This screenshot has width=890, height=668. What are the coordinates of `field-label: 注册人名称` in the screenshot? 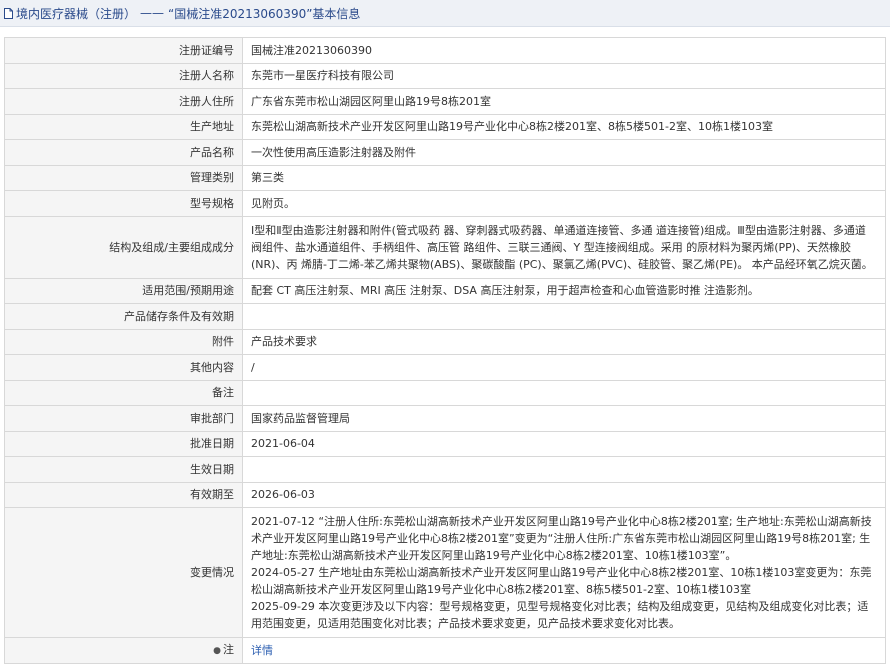 It's located at (123, 75).